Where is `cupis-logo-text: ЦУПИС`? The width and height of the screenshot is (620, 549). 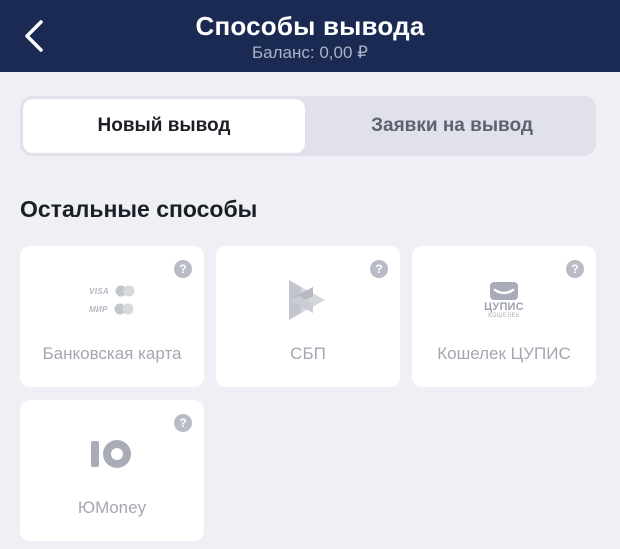 cupis-logo-text: ЦУПИС is located at coordinates (504, 307).